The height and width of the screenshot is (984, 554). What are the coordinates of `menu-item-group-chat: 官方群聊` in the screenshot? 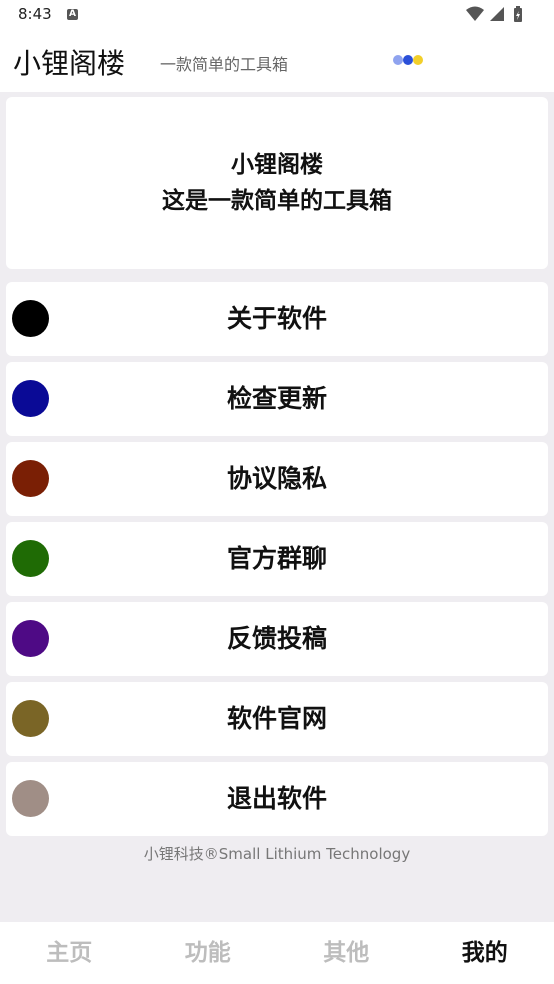 It's located at (277, 559).